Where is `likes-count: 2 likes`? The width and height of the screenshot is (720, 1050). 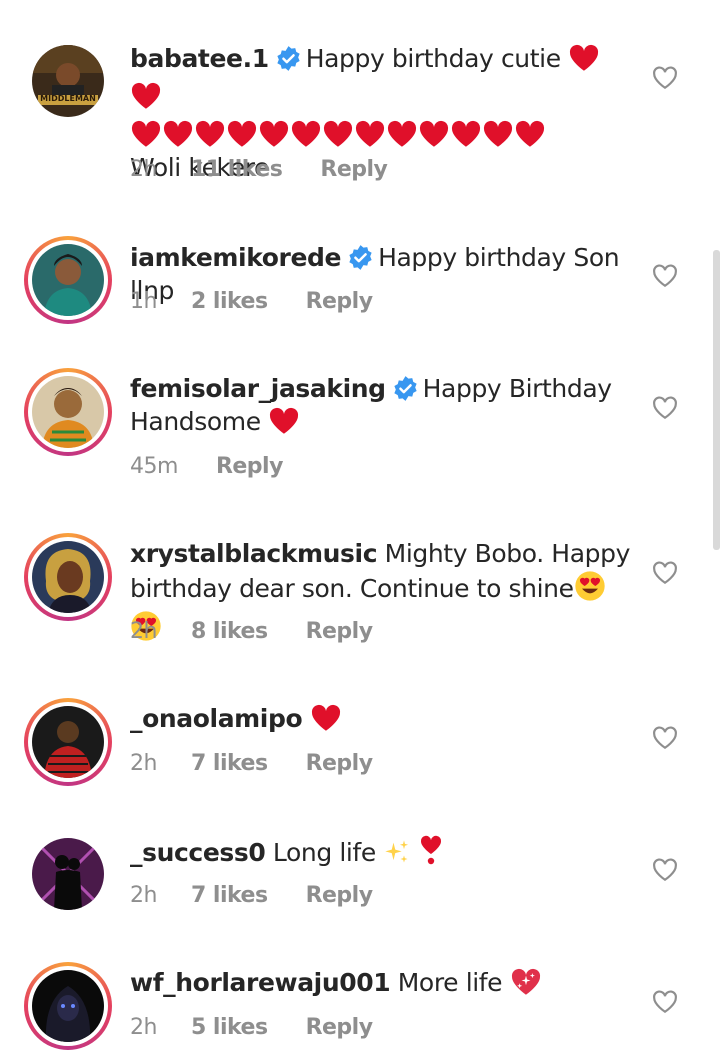
likes-count: 2 likes is located at coordinates (229, 301).